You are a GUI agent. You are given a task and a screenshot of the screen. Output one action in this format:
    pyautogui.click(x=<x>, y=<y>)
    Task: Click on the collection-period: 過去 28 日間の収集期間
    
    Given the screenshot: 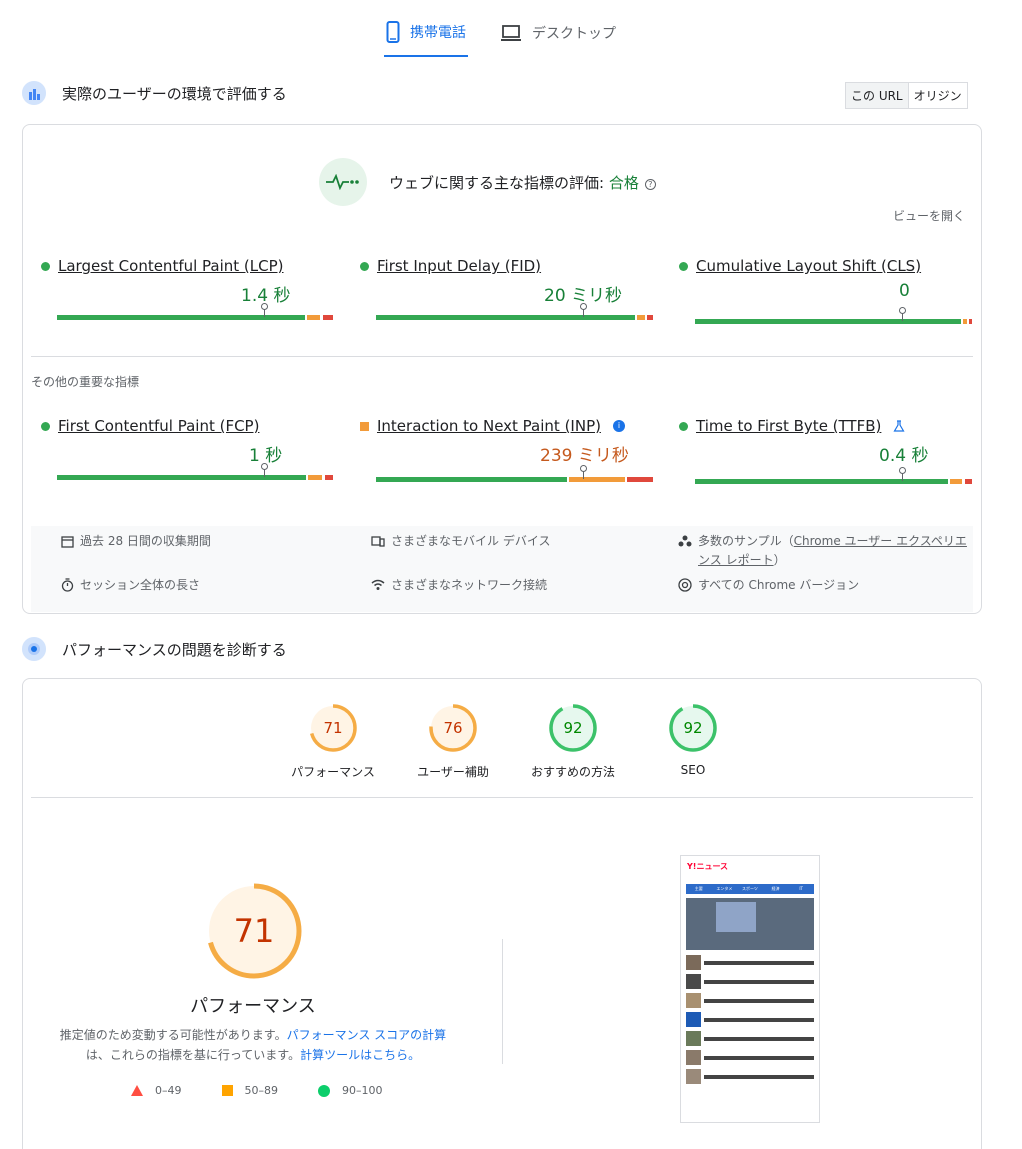 What is the action you would take?
    pyautogui.click(x=136, y=541)
    